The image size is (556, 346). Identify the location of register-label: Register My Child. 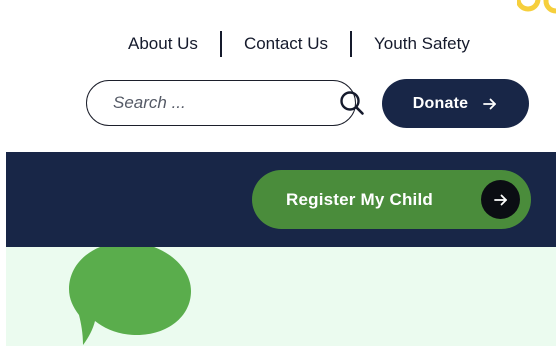
(359, 199).